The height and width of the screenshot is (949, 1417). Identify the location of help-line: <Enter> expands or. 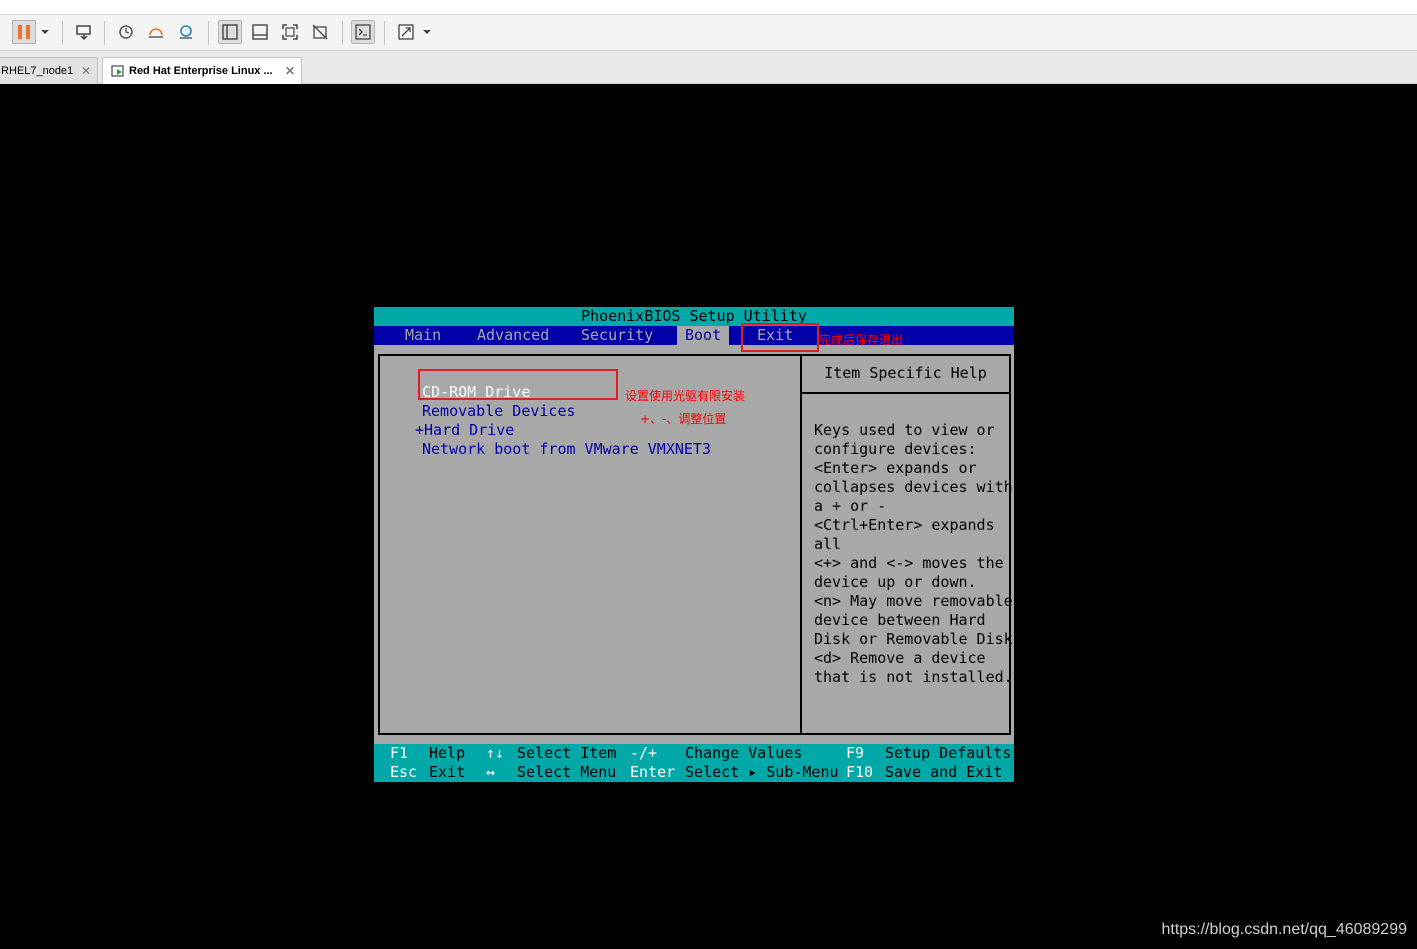
(895, 468).